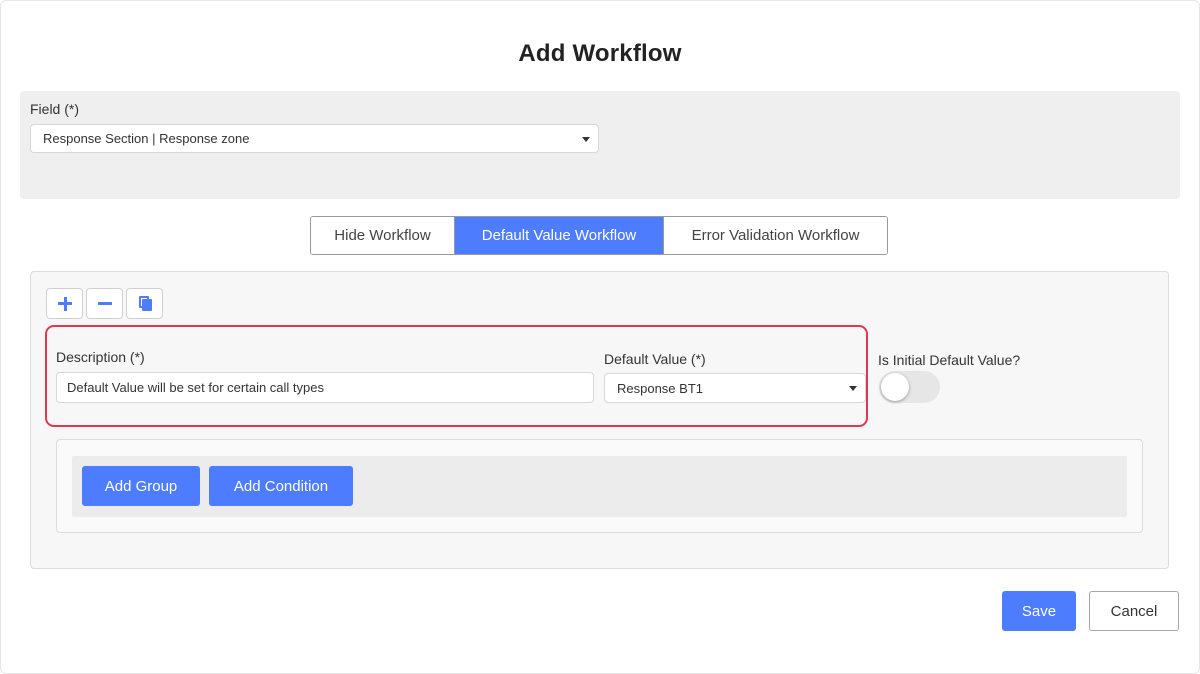  I want to click on copy-icon-front, so click(147, 305).